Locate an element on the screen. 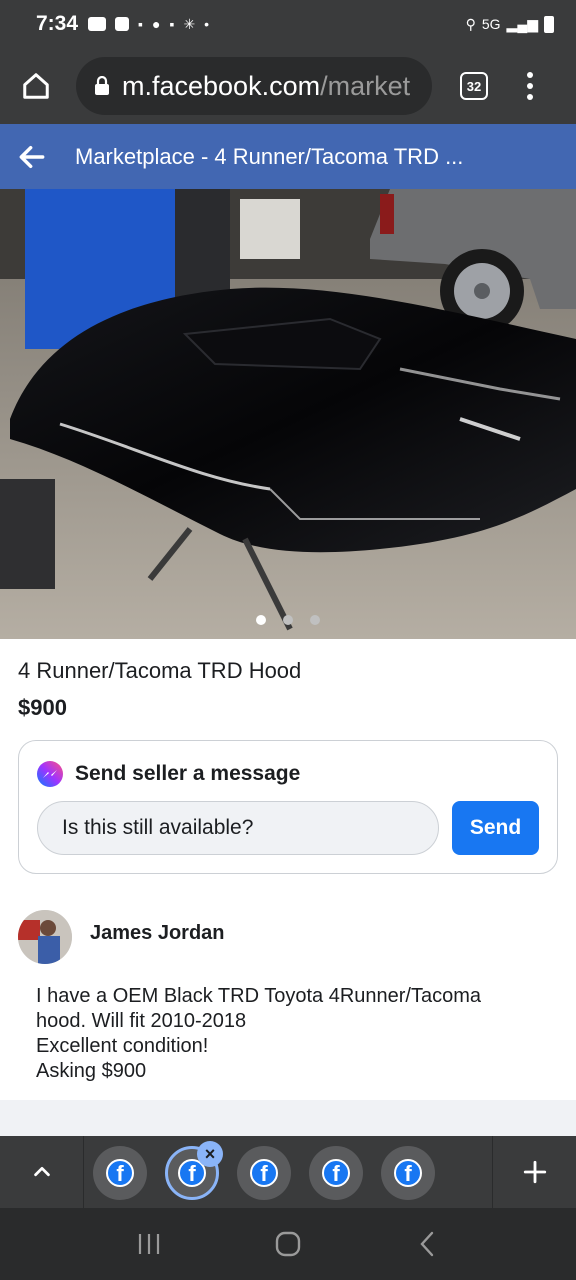 The image size is (576, 1280). url-domain: m.facebook.com is located at coordinates (221, 85).